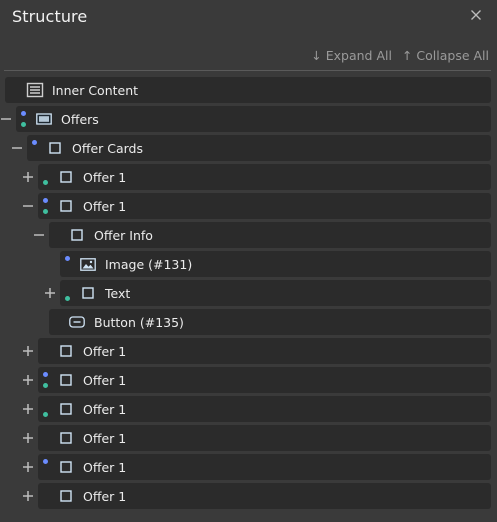  Describe the element at coordinates (351, 55) in the screenshot. I see `expand-all-button: ↓ Expand All` at that location.